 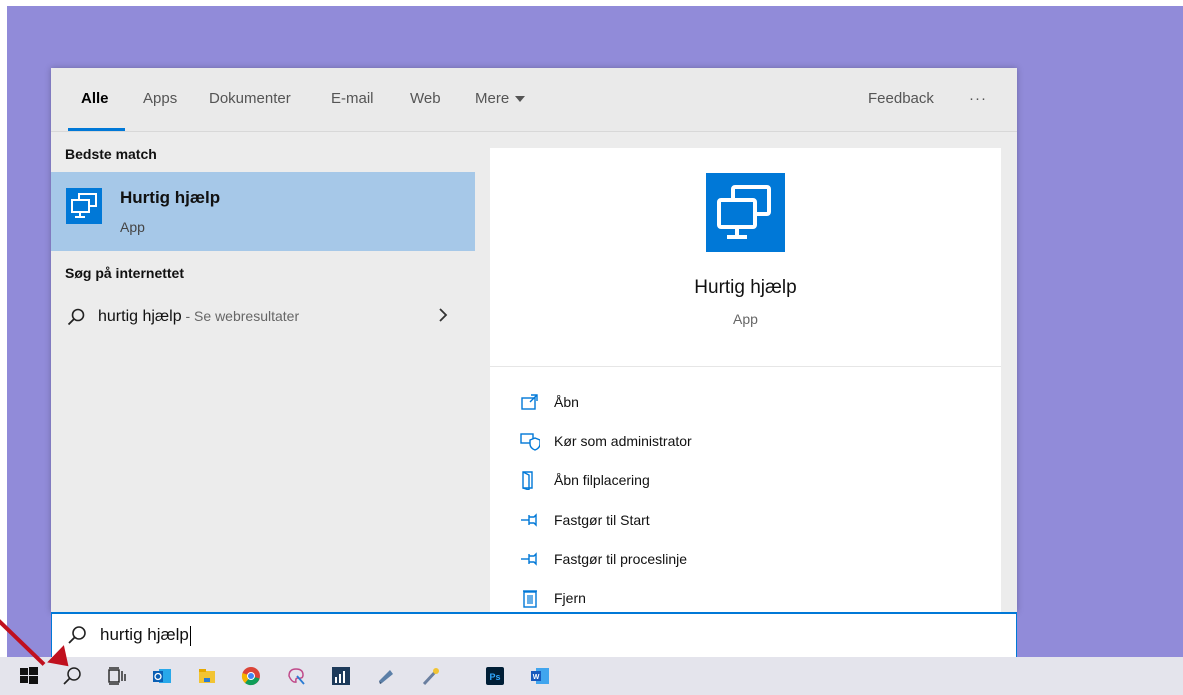 I want to click on action-run-as-admin-label: Kør som administrator, so click(x=623, y=441).